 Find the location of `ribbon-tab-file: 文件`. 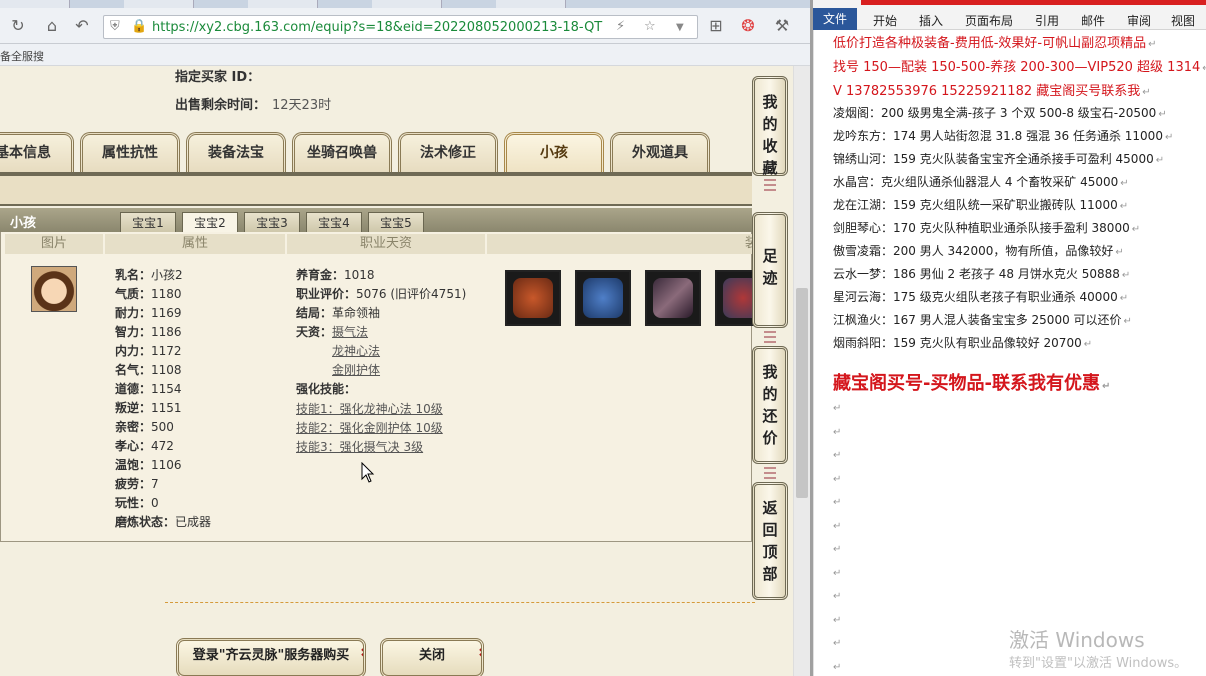

ribbon-tab-file: 文件 is located at coordinates (835, 19).